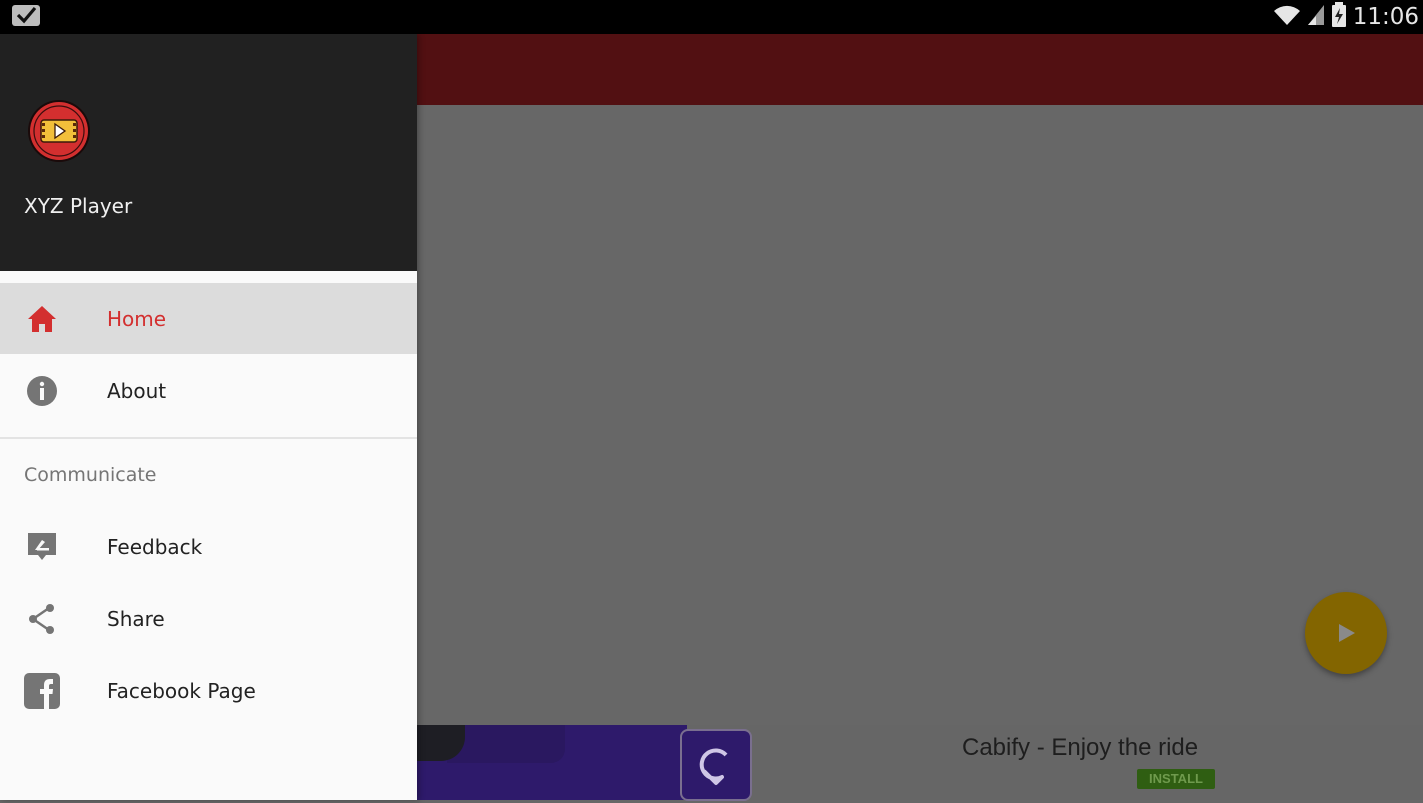 This screenshot has width=1423, height=803. What do you see at coordinates (920, 763) in the screenshot?
I see `ad-banner: Cabify - Enjoy the ride INSTALL` at bounding box center [920, 763].